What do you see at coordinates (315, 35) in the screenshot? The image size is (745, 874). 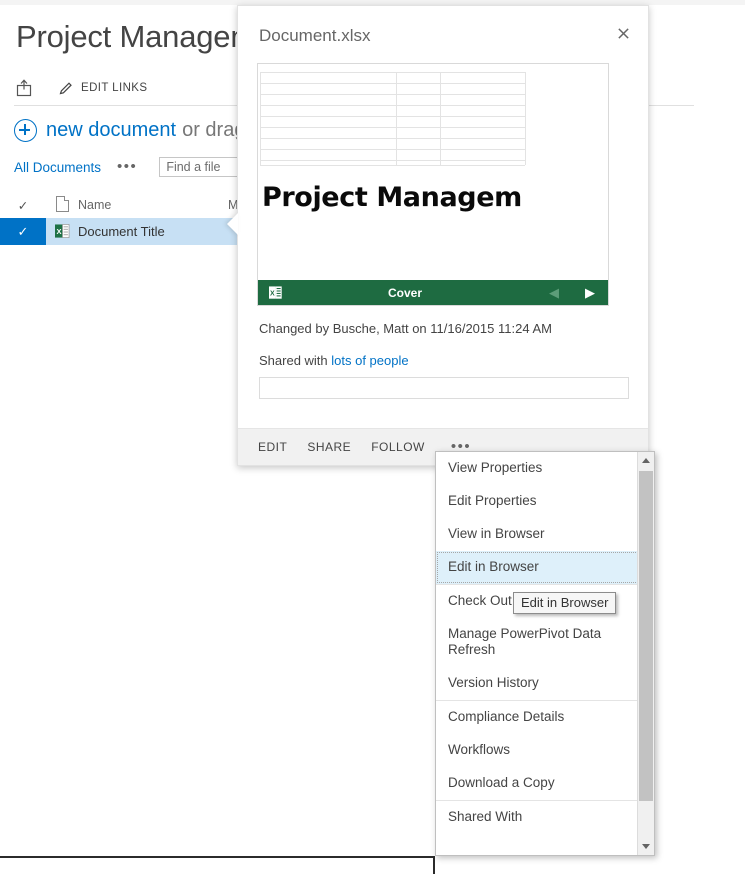 I see `callout-title: Document.xlsx` at bounding box center [315, 35].